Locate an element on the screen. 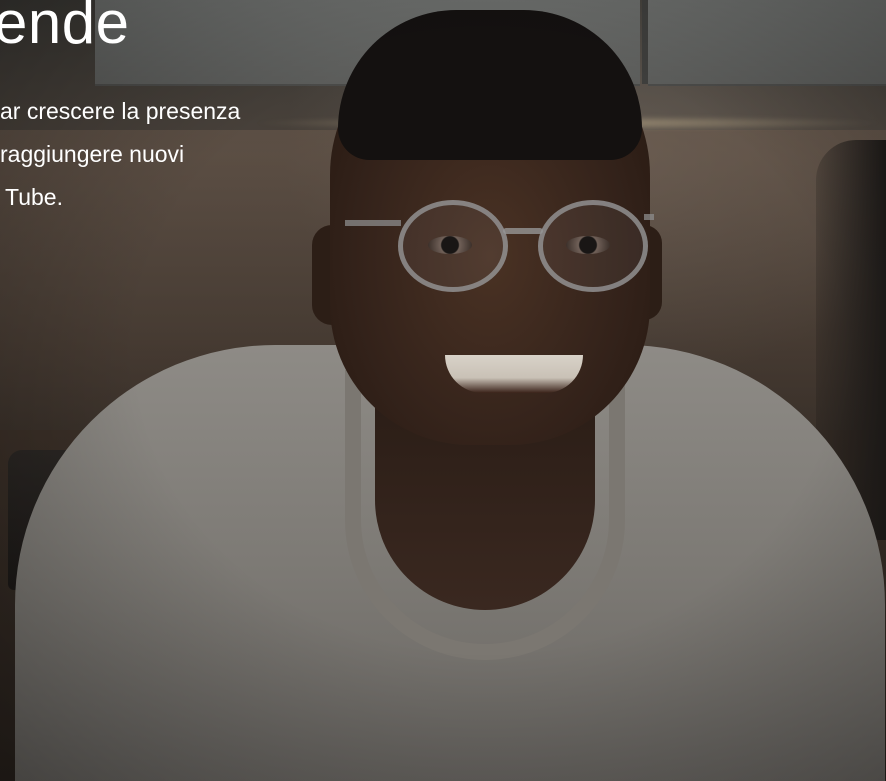  hero-body-line: ar crescere la presenza is located at coordinates (120, 111).